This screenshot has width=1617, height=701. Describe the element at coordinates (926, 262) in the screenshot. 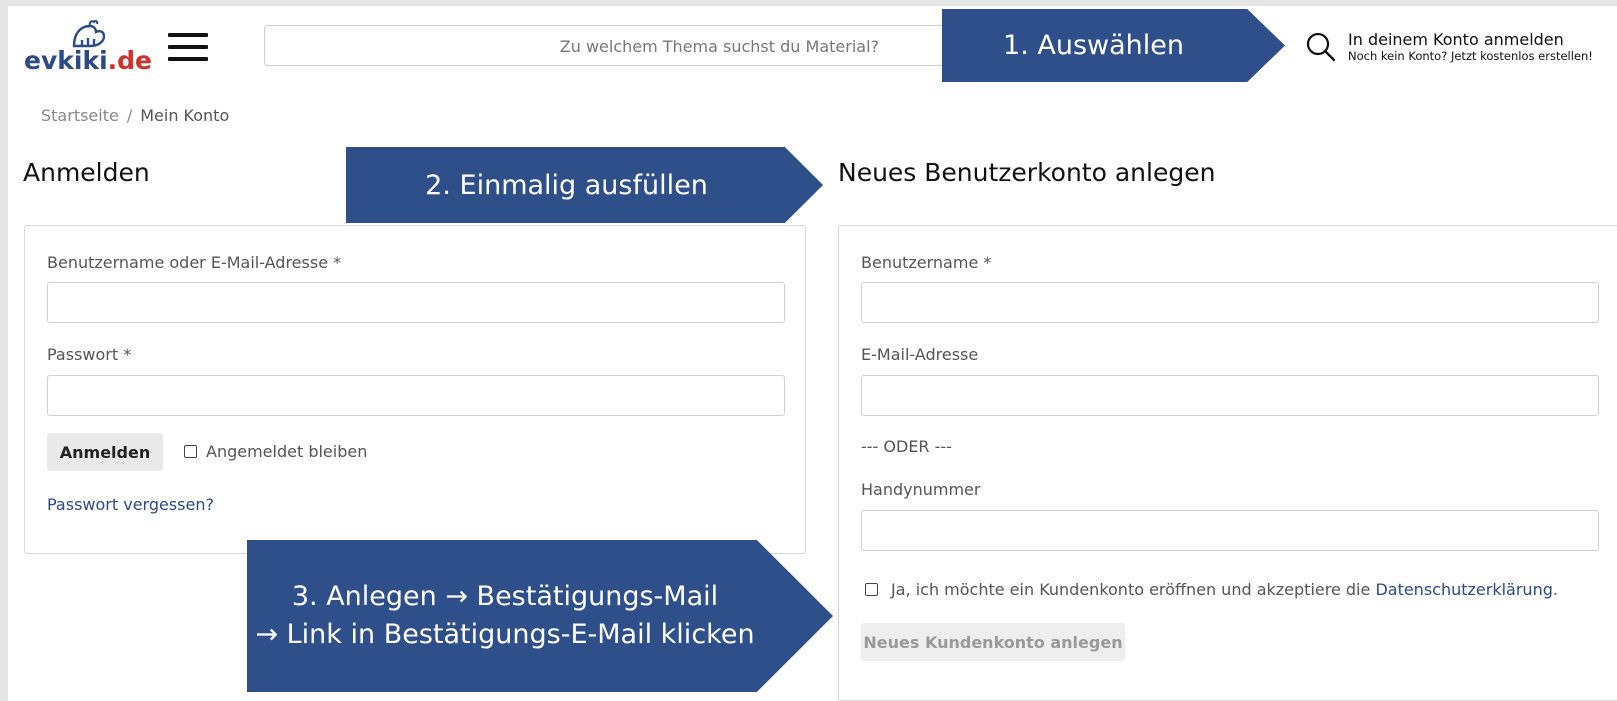

I see `register-username-label: Benutzername *` at that location.